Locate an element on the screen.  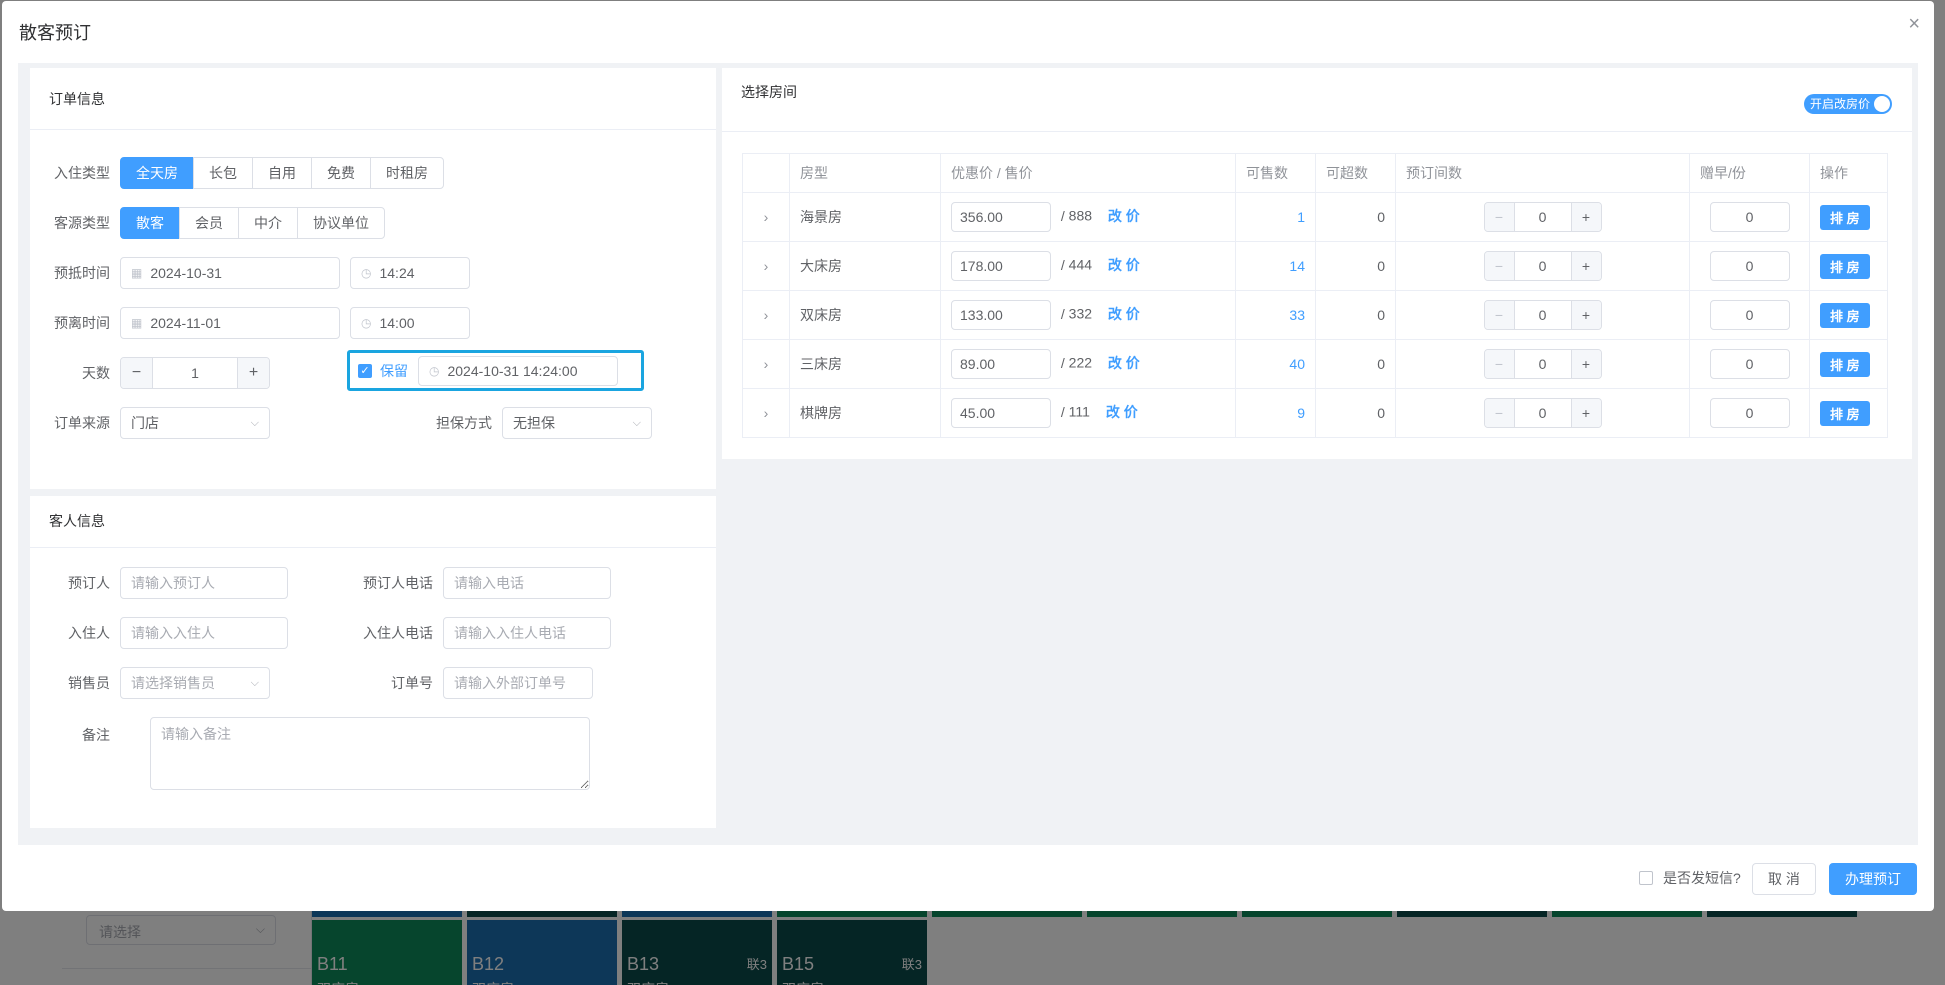
checkin-type-option: 免费 is located at coordinates (341, 173).